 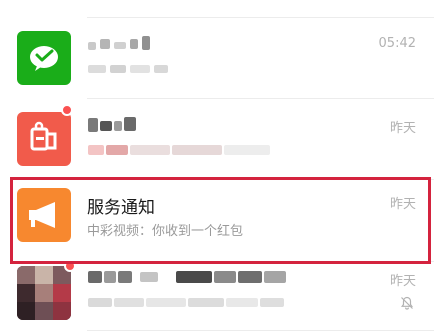 What do you see at coordinates (260, 330) in the screenshot?
I see `divider` at bounding box center [260, 330].